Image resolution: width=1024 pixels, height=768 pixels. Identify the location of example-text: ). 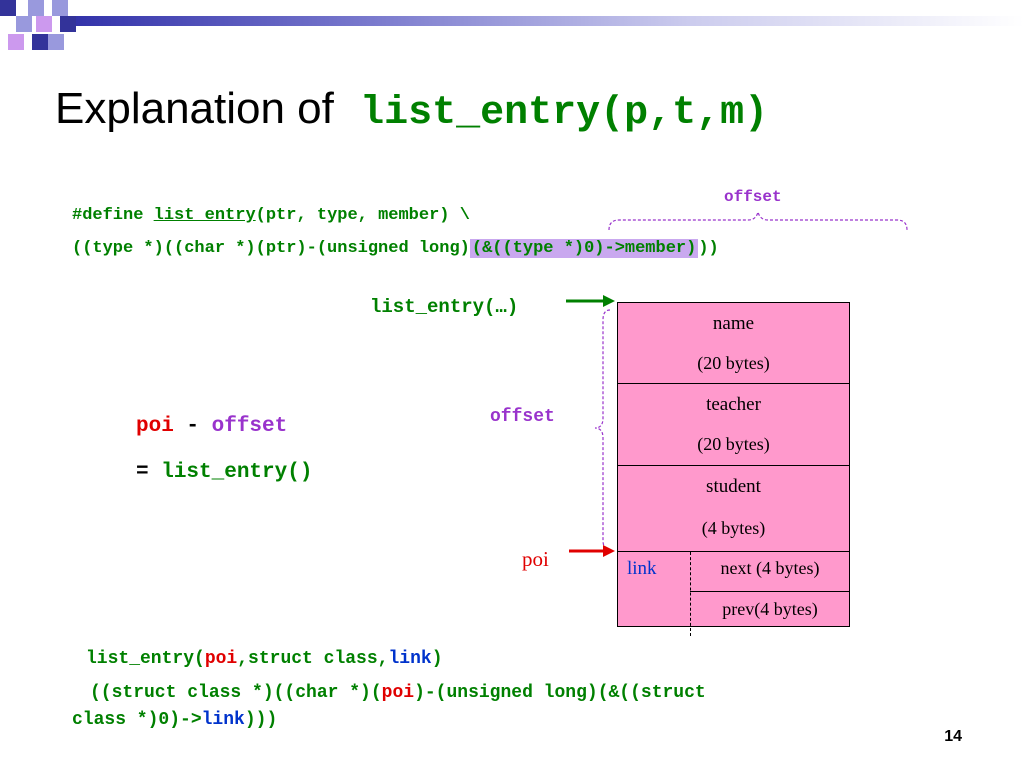
(437, 659).